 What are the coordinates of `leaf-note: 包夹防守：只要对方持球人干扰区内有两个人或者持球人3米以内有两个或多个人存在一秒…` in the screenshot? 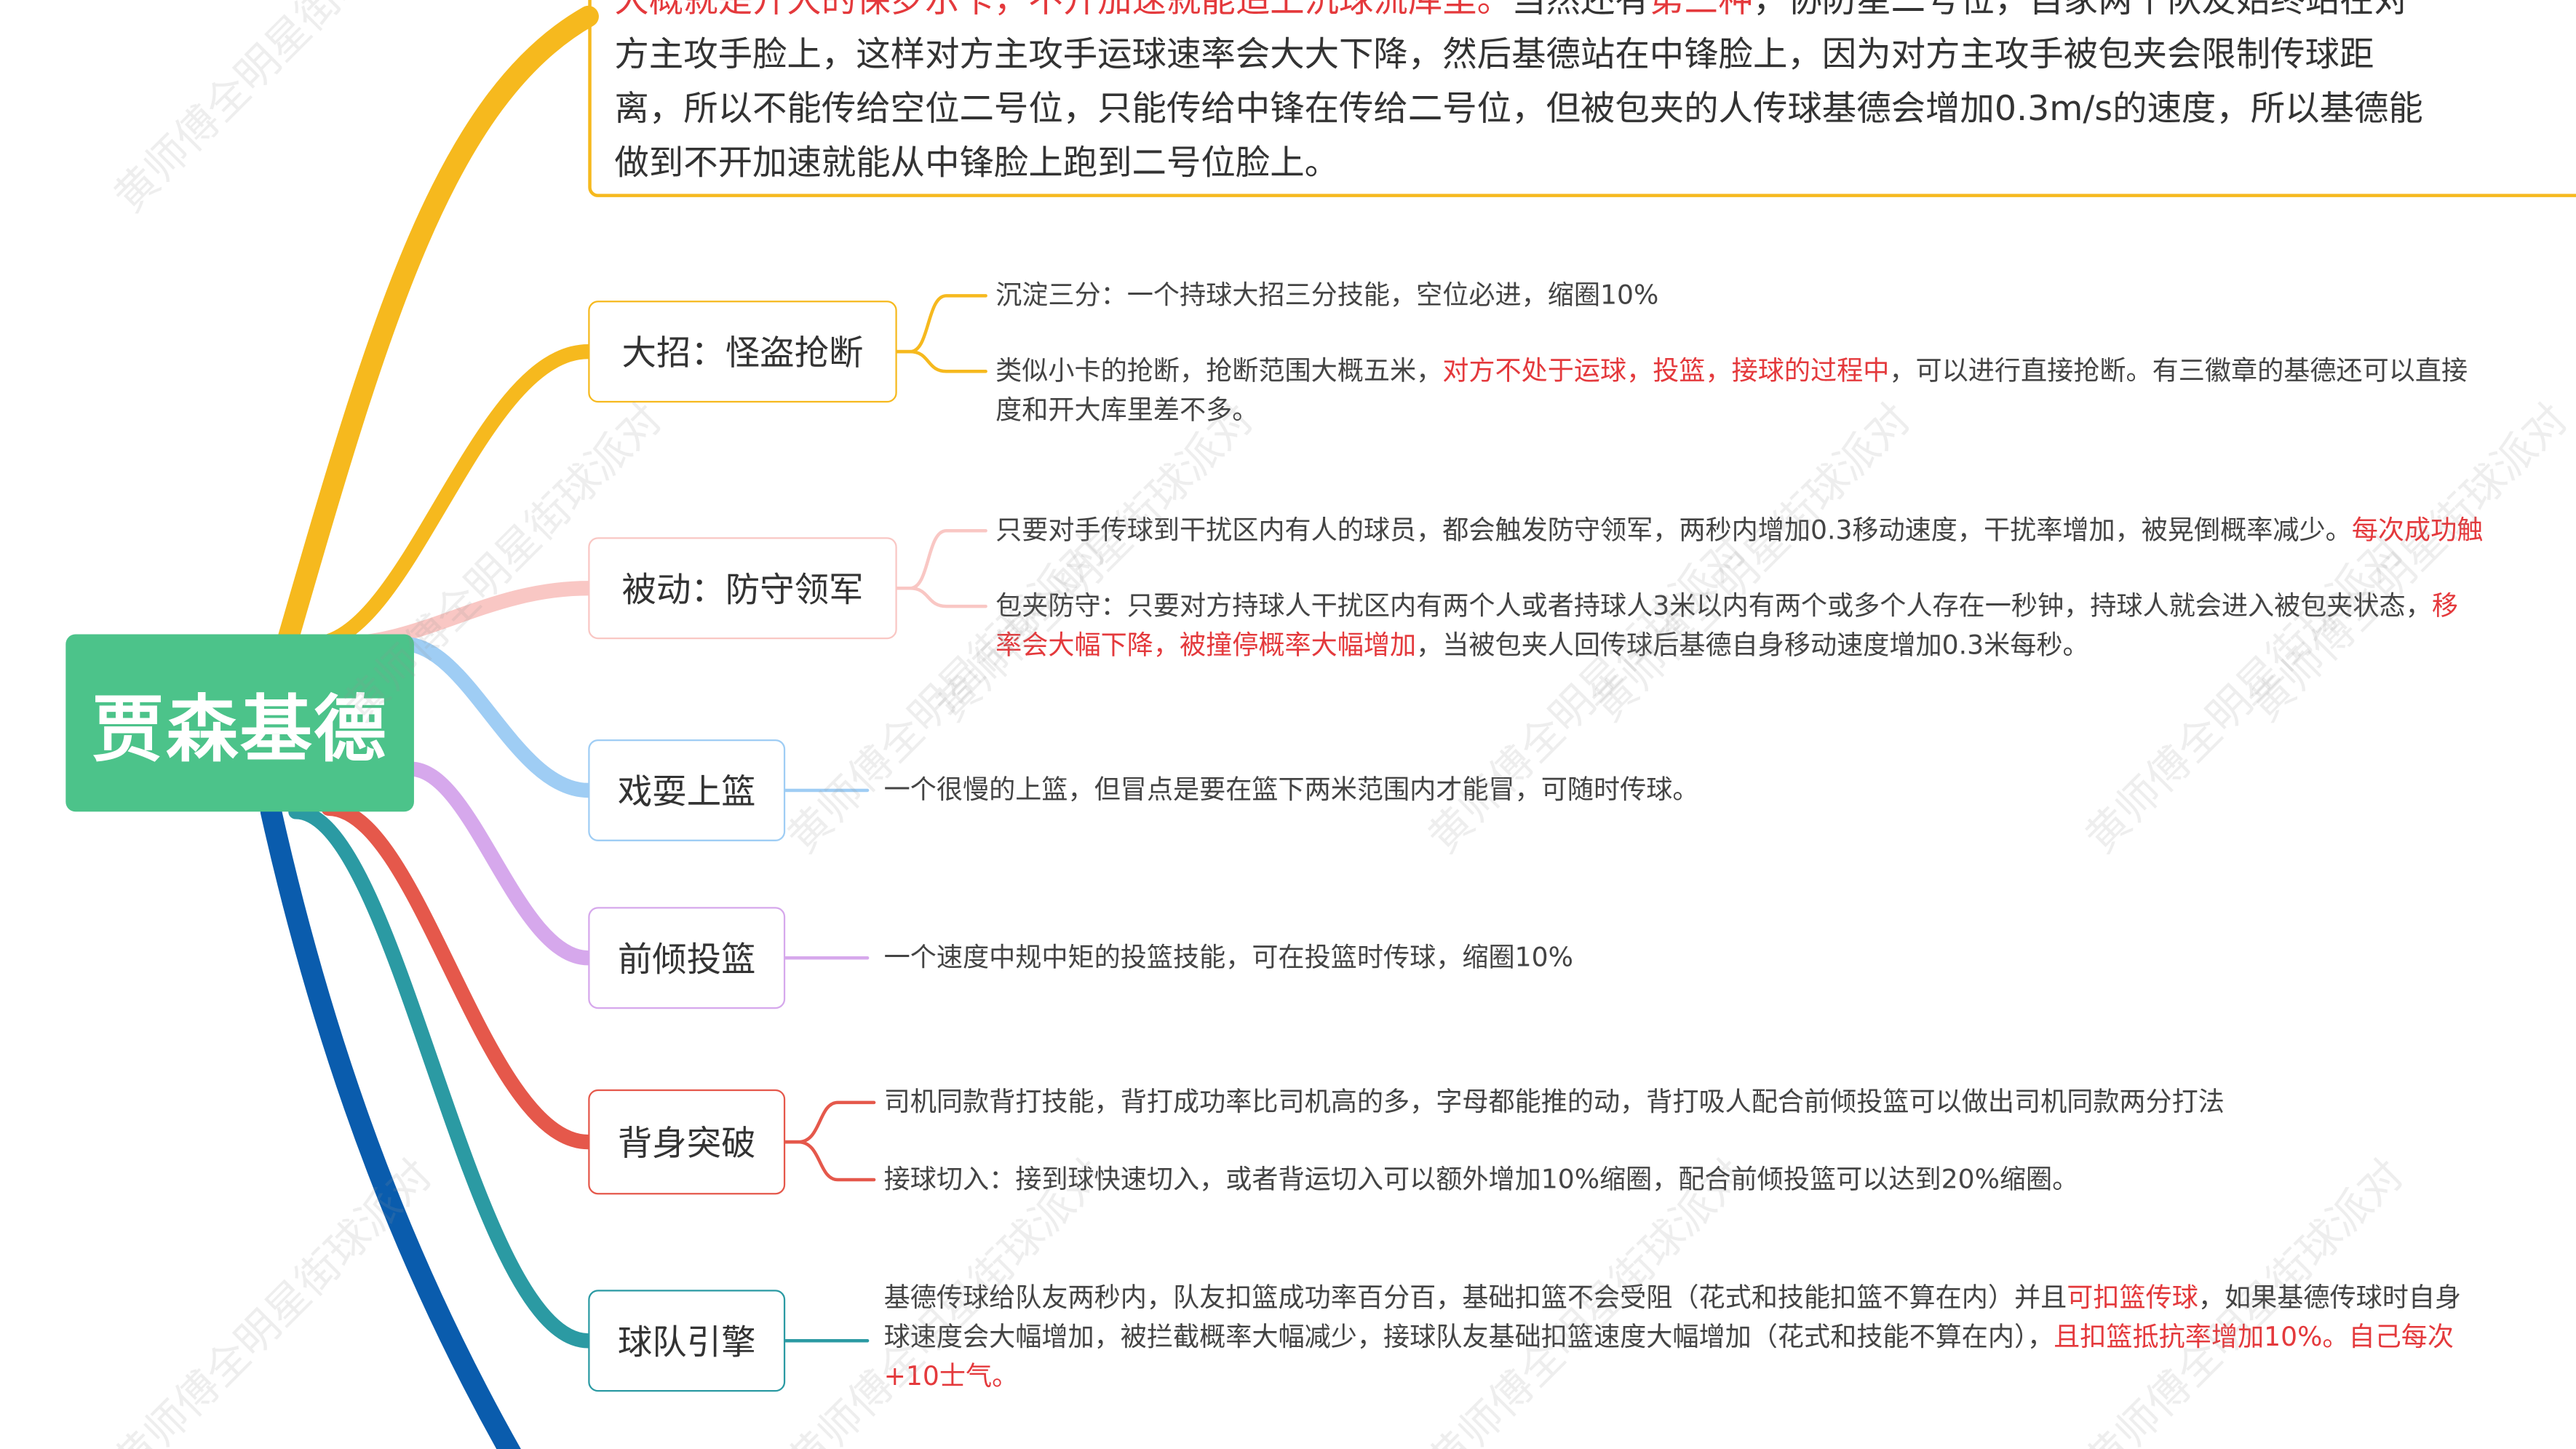 It's located at (1726, 626).